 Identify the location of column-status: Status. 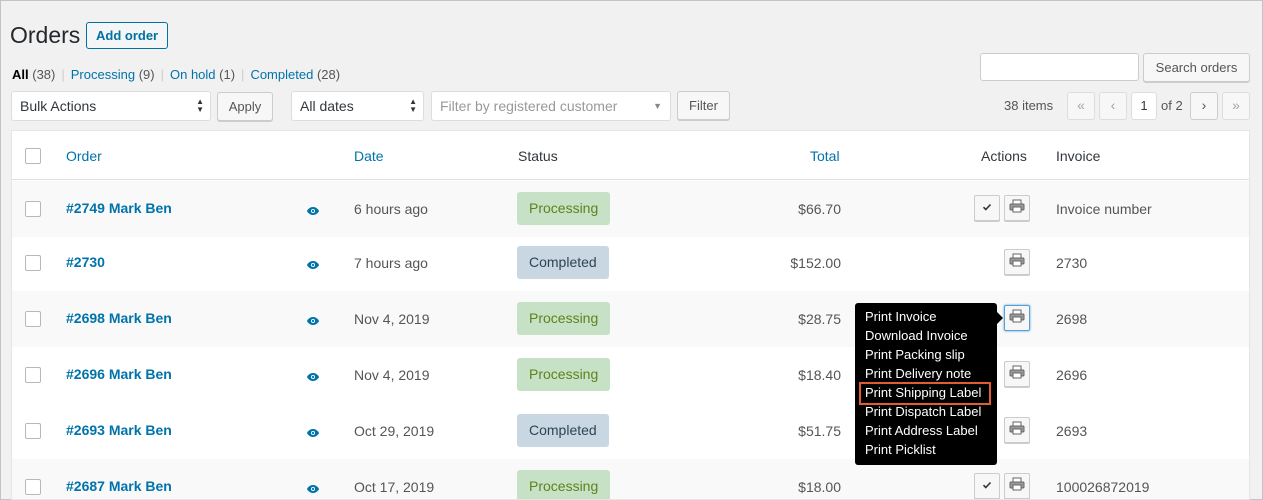
(538, 156).